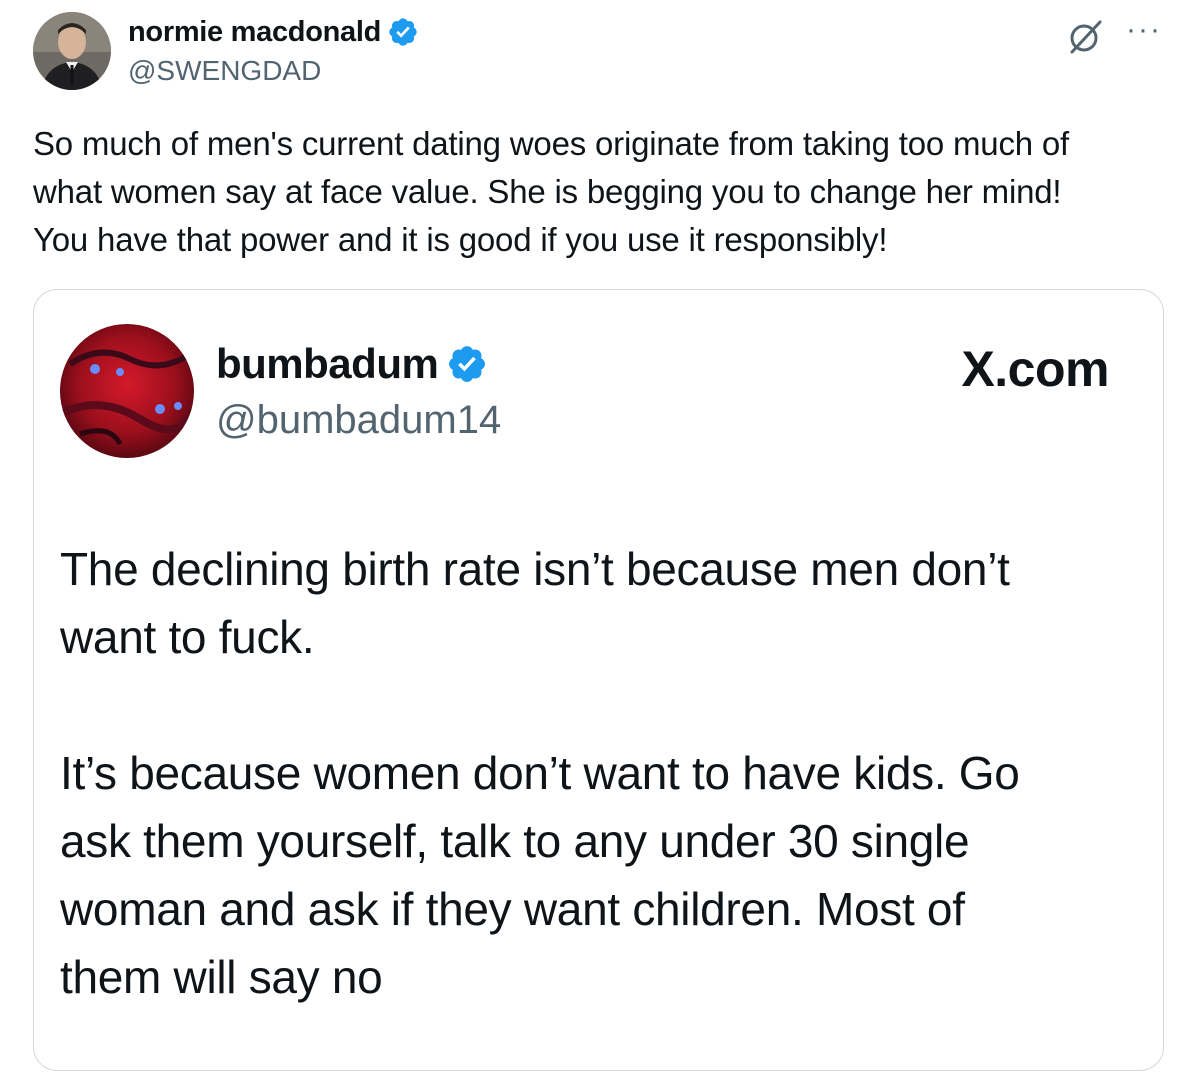 The width and height of the screenshot is (1196, 1078). I want to click on quote-author-display-name: bumbadum, so click(327, 363).